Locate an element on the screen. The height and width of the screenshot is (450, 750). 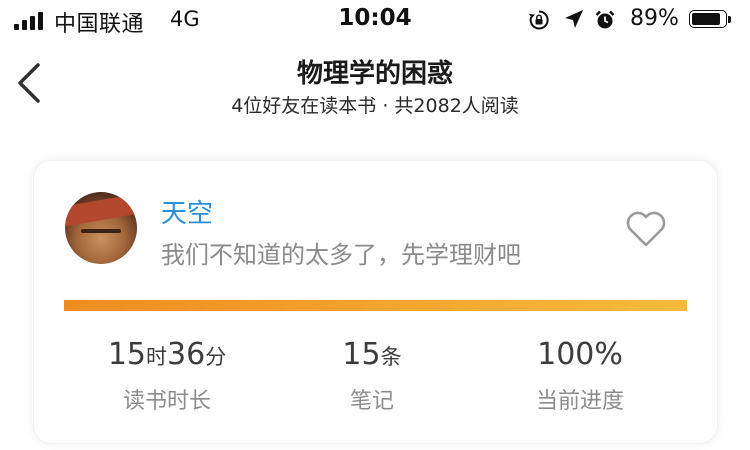
reading-time-value: 15时36分 is located at coordinates (167, 357).